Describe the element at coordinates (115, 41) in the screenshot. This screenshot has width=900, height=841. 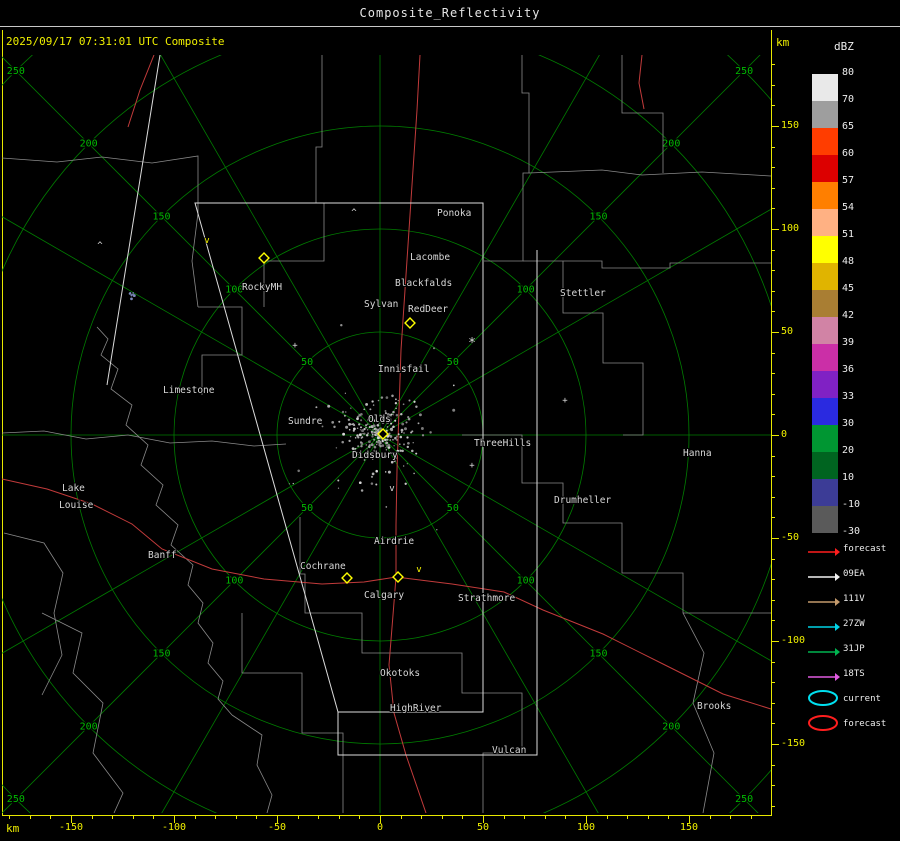
I see `timestamp: 2025/09/17 07:31:01 UTC Composite` at that location.